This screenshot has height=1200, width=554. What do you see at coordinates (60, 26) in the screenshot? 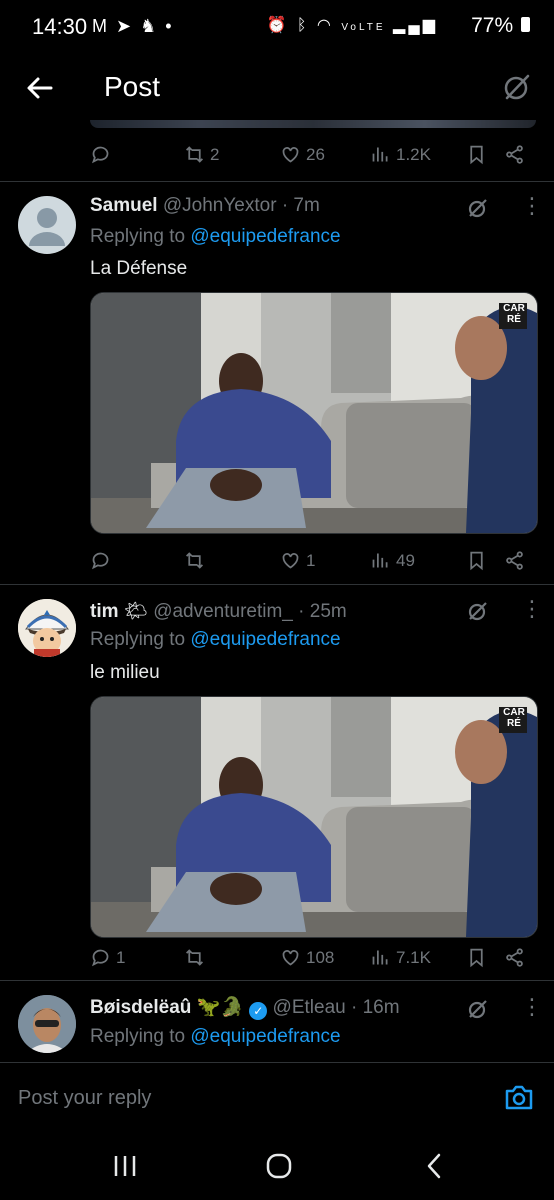
I see `status-time: 14:30` at bounding box center [60, 26].